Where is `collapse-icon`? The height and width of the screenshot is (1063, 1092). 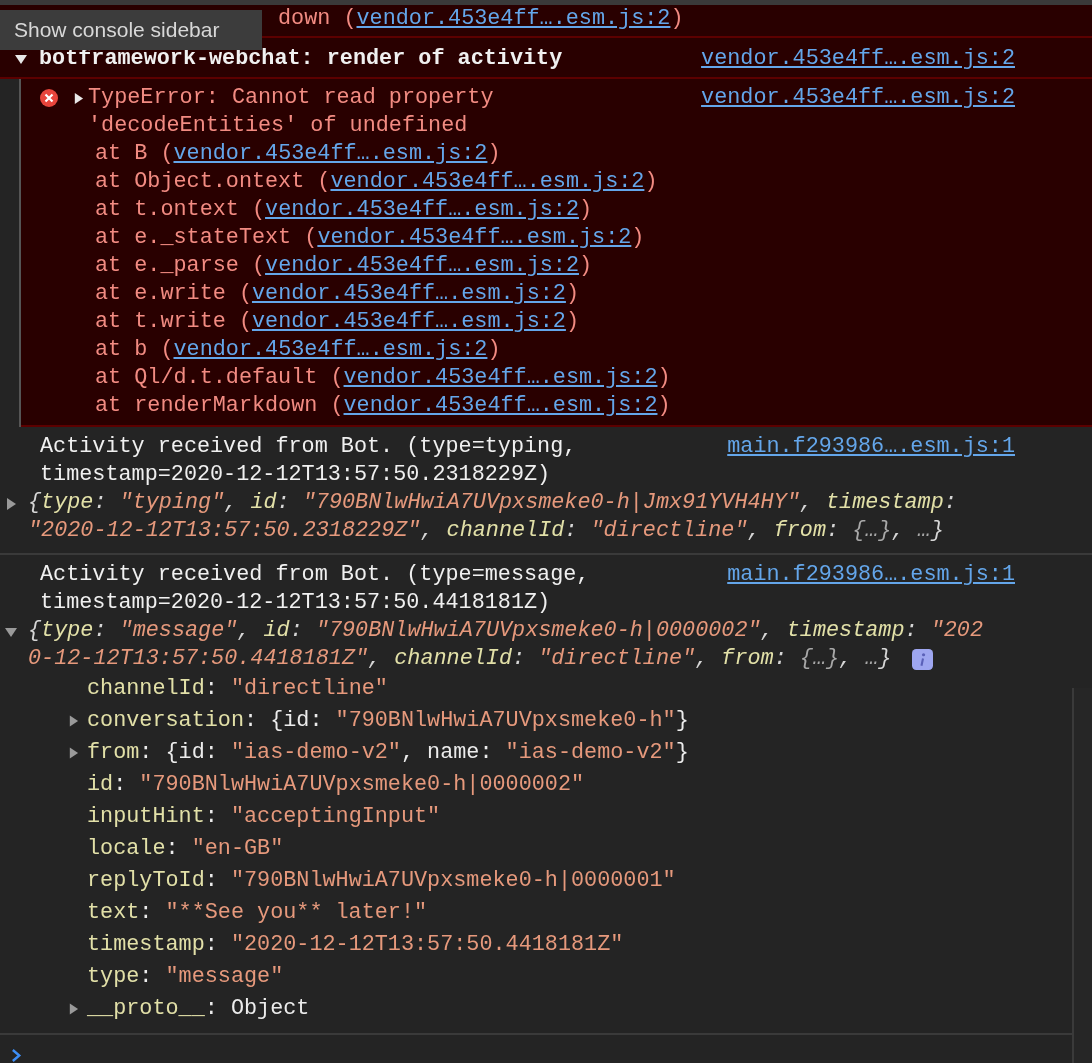
collapse-icon is located at coordinates (21, 59).